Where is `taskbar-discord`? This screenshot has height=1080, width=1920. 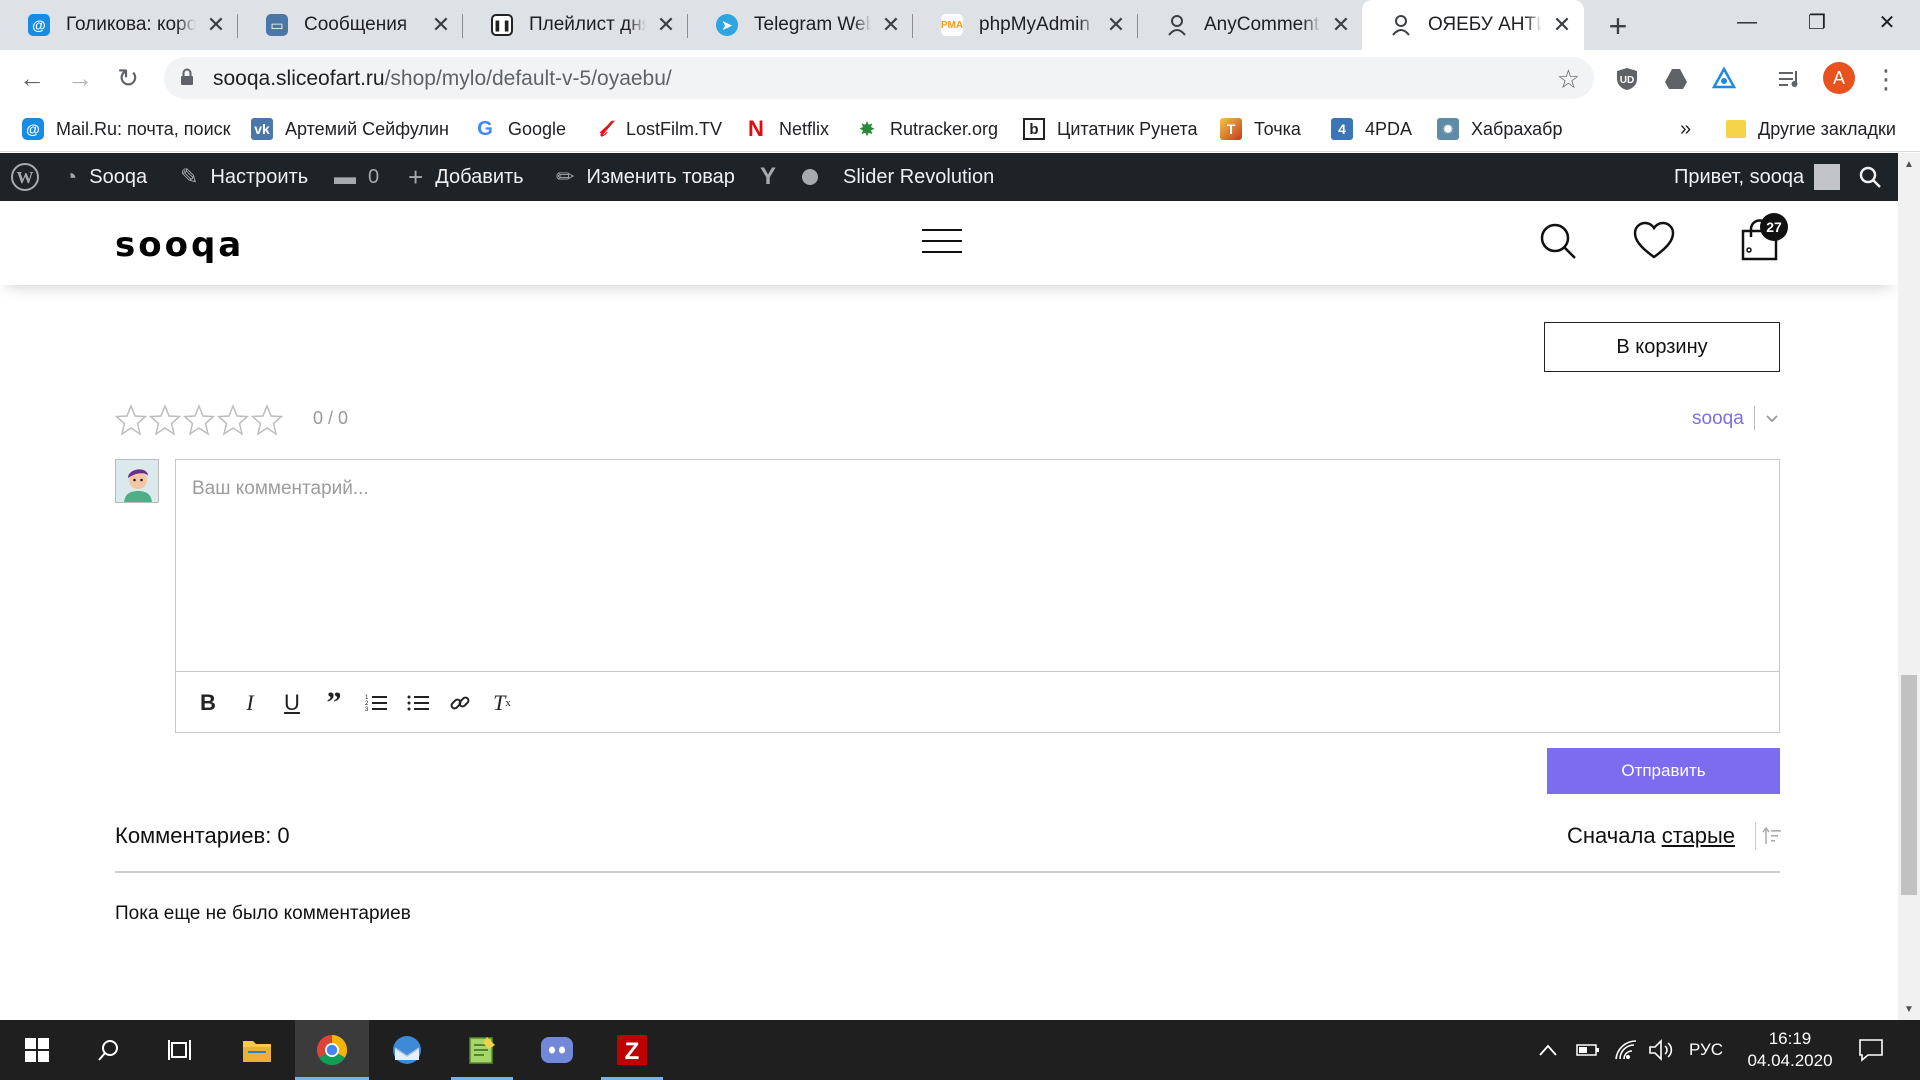
taskbar-discord is located at coordinates (557, 1050).